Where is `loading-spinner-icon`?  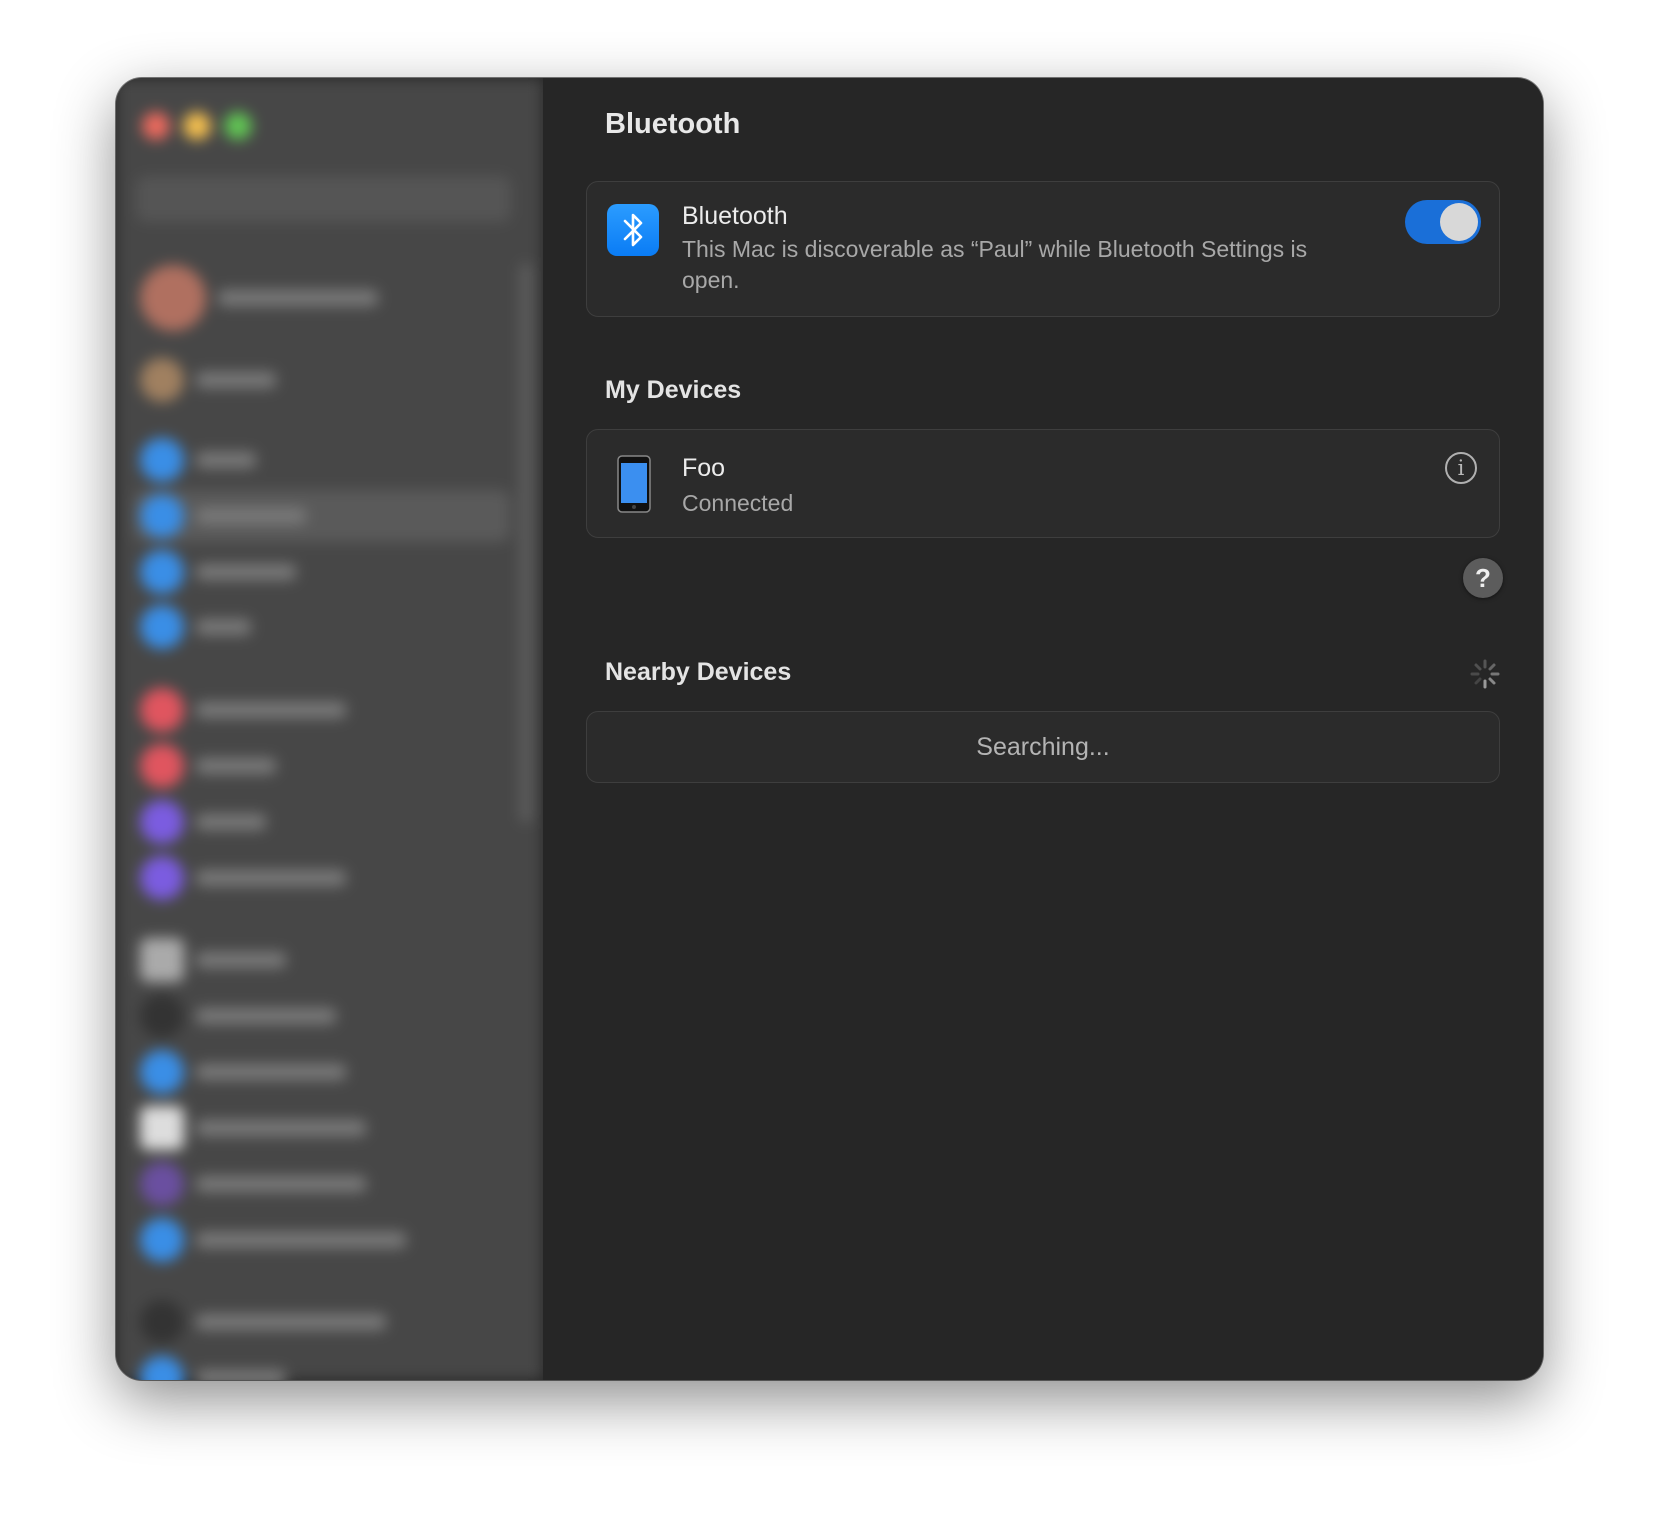
loading-spinner-icon is located at coordinates (1485, 674).